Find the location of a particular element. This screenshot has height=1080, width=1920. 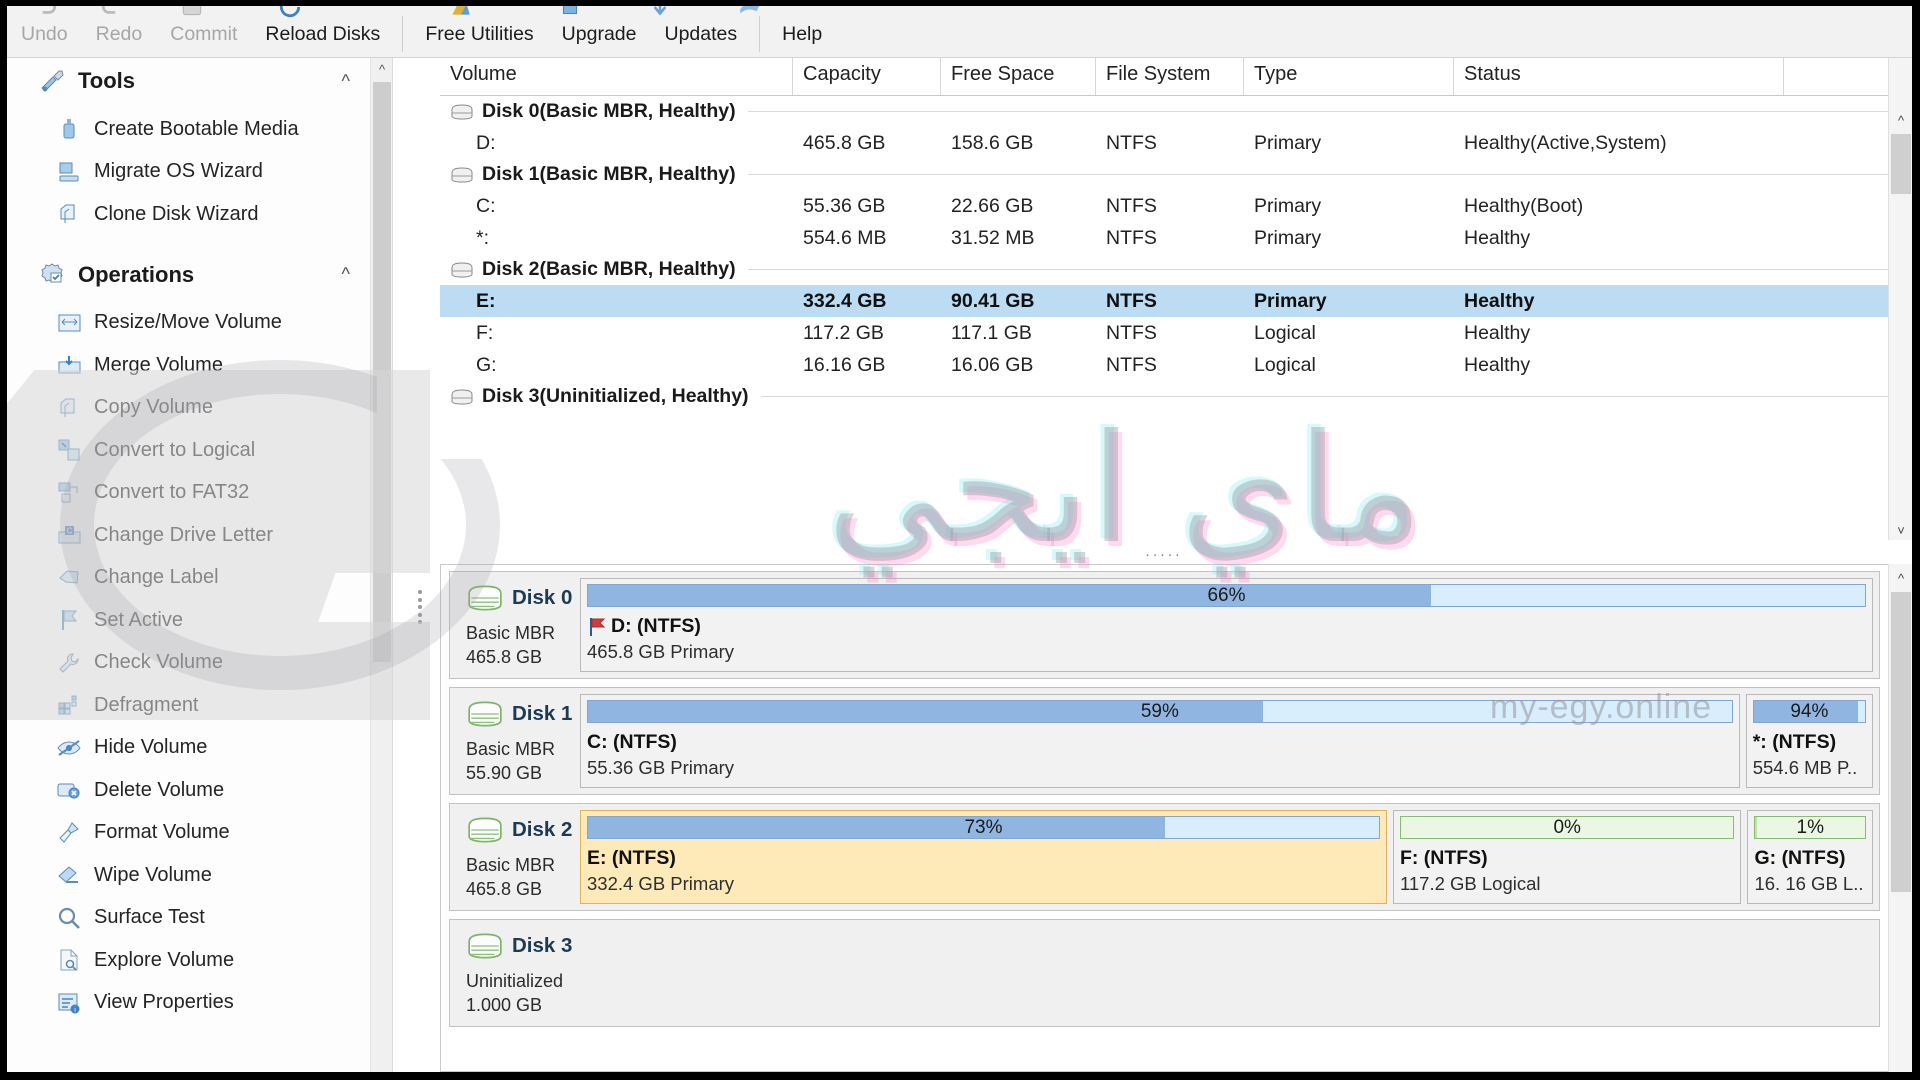

sidebar-item-hide-volume: Hide Volume is located at coordinates (200, 748).